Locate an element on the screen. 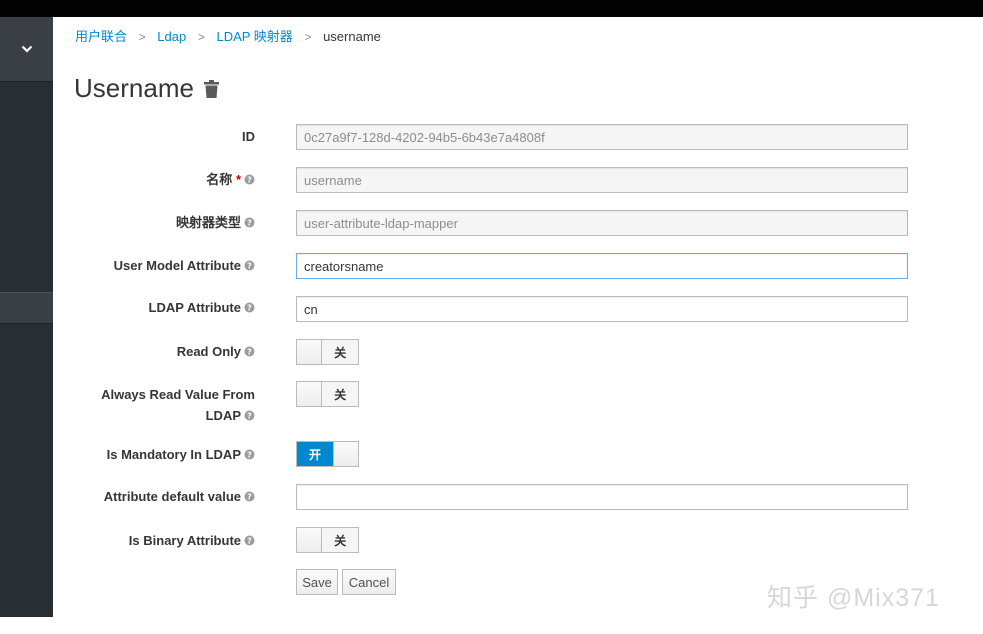 This screenshot has height=634, width=983. is-mandatory-label: Is Mandatory In LDAP? is located at coordinates (155, 455).